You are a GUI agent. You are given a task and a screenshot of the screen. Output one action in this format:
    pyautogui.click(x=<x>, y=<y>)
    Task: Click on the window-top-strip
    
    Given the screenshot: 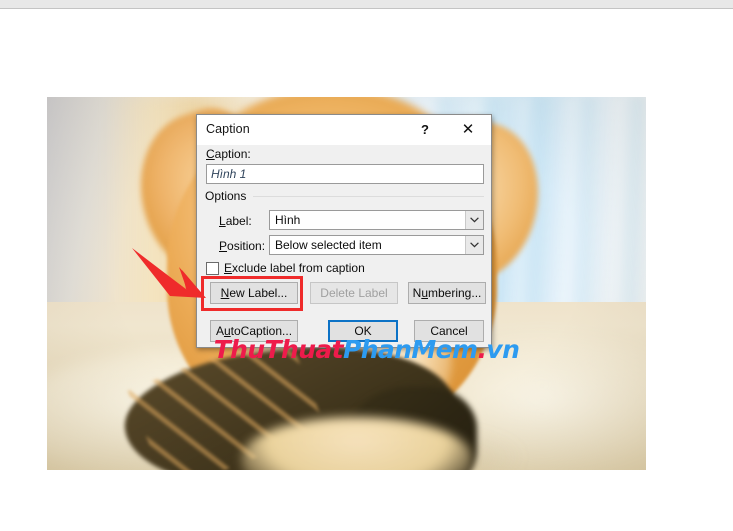 What is the action you would take?
    pyautogui.click(x=366, y=4)
    